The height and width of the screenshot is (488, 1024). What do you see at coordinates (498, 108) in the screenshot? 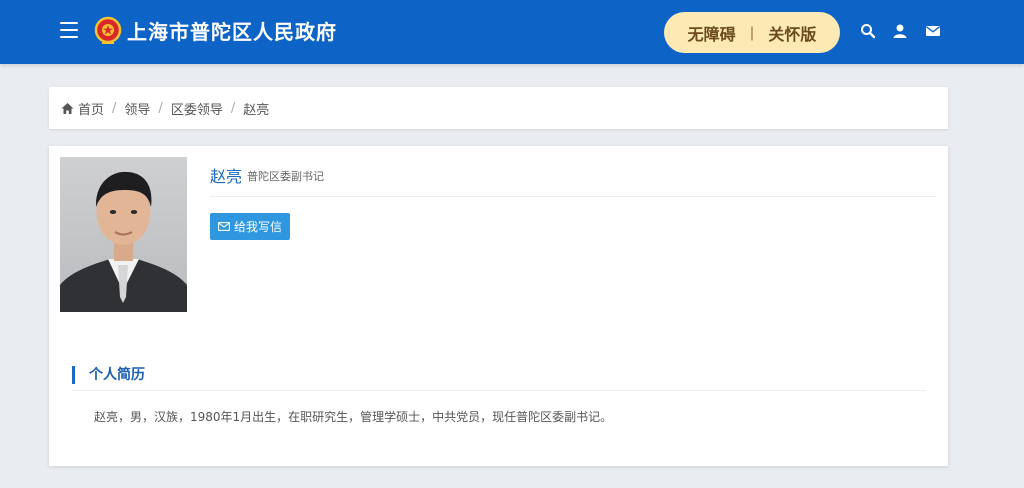
I see `breadcrumb: 首页 / 领导 / 区委领导 / 赵亮` at bounding box center [498, 108].